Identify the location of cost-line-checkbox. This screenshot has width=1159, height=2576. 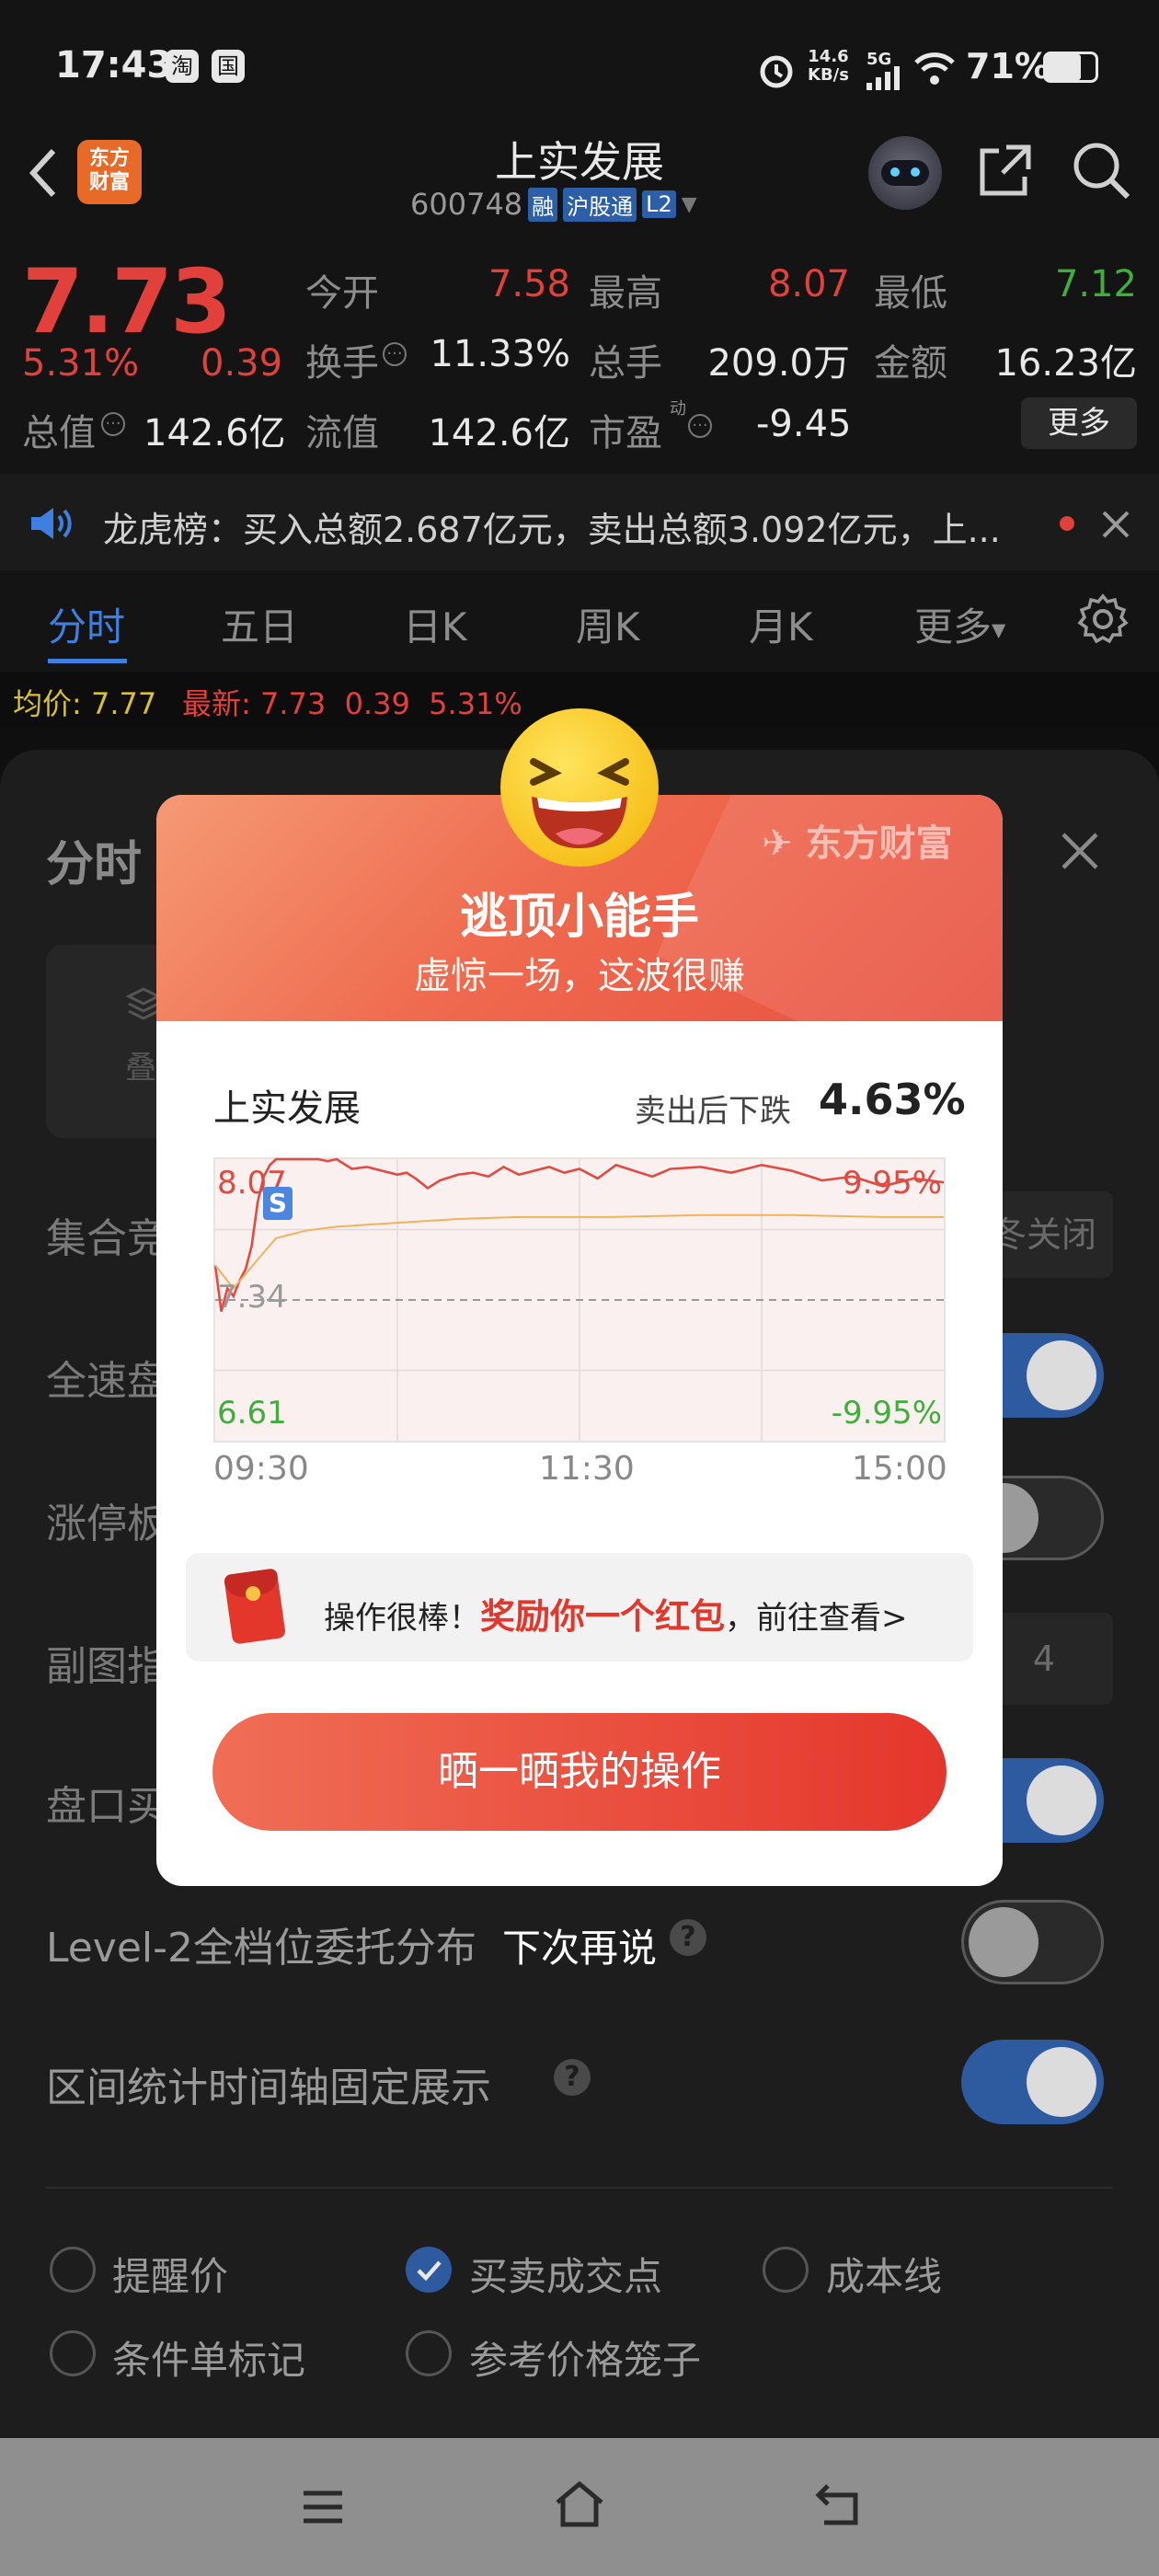
(786, 2270).